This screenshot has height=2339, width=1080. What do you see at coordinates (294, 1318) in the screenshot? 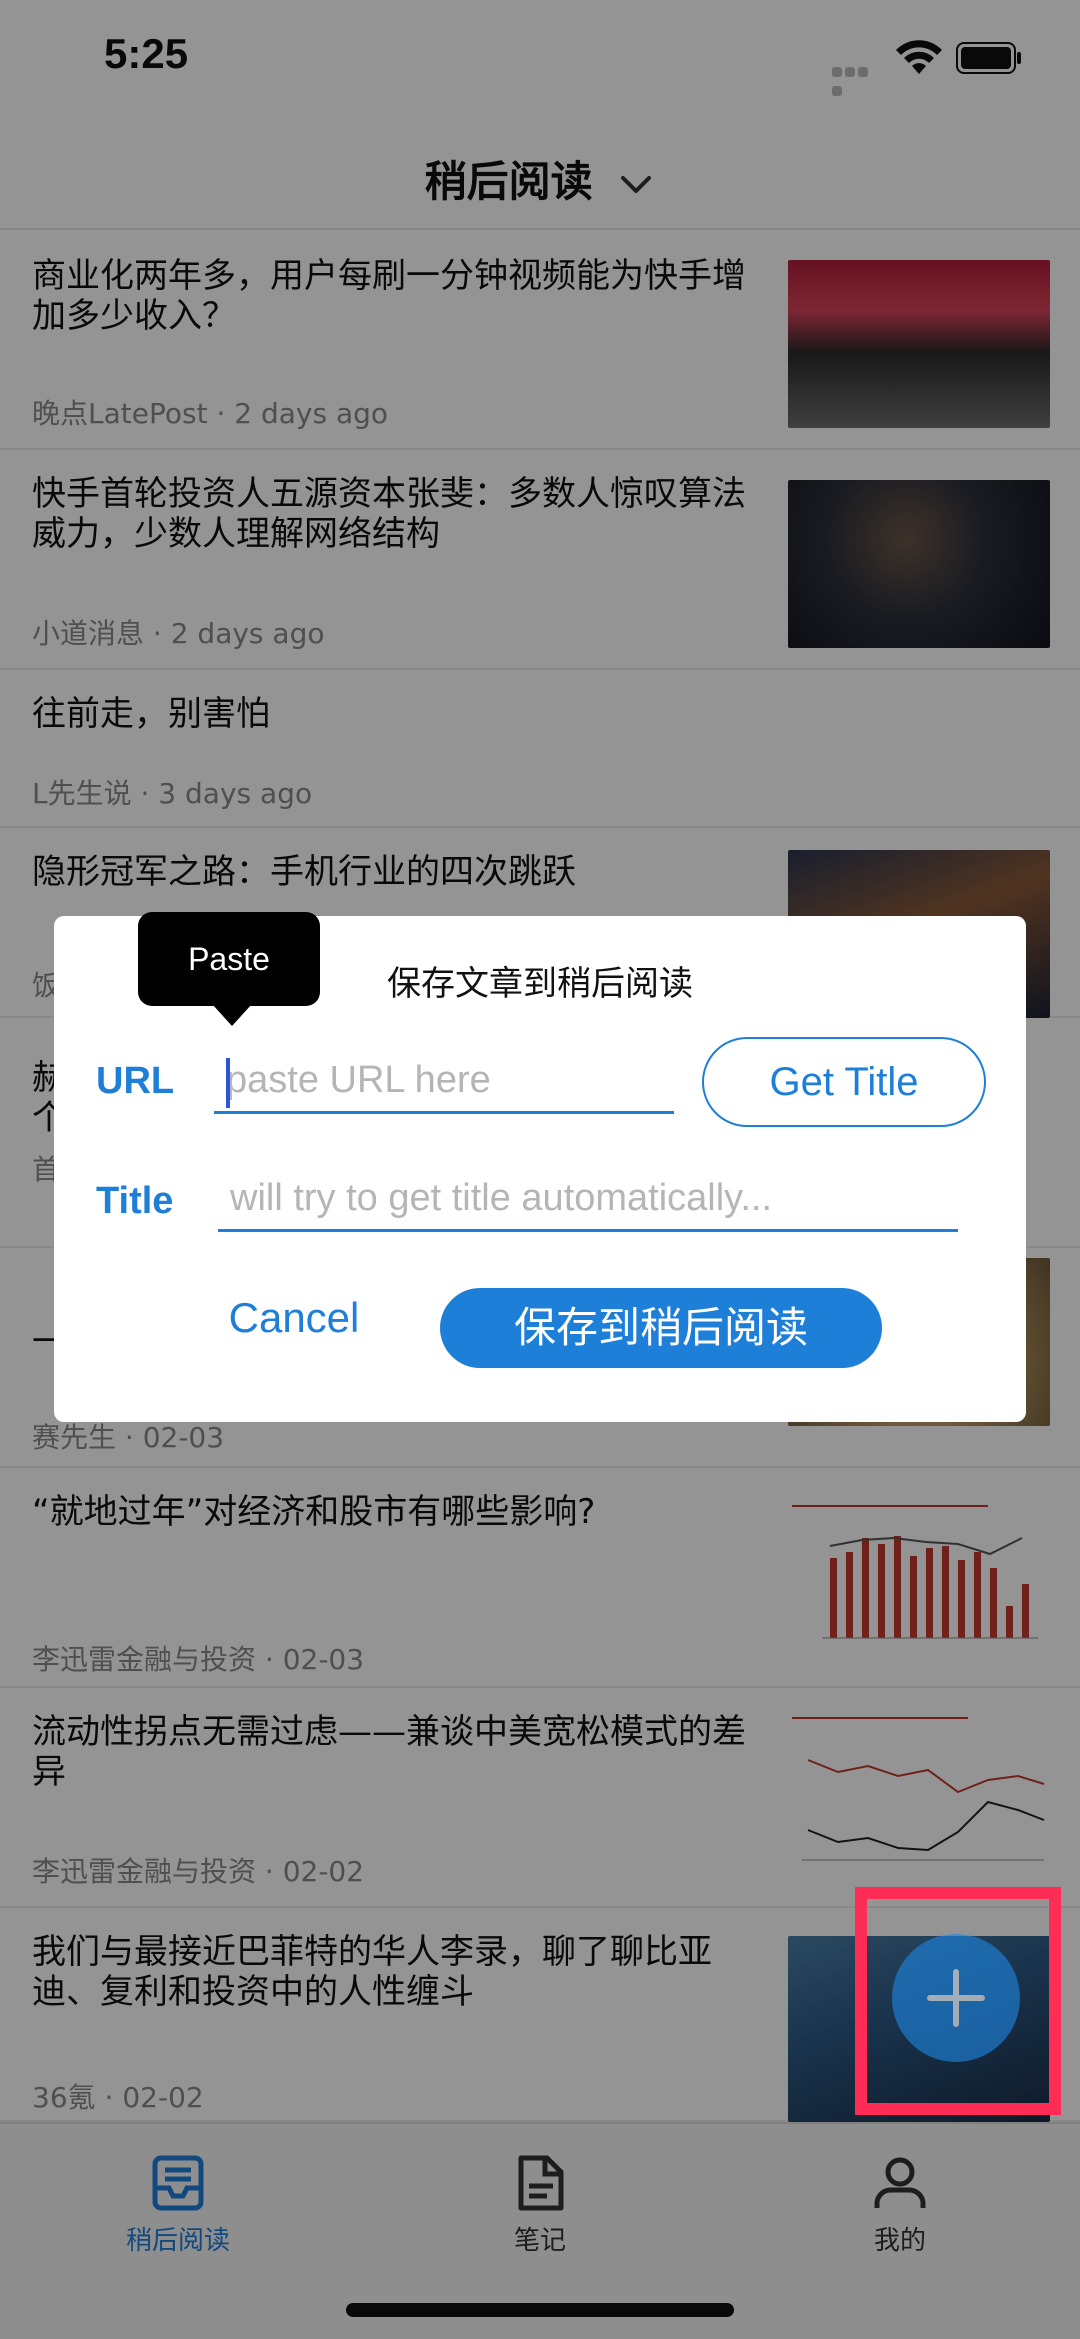
I see `cancel-button: Cancel` at bounding box center [294, 1318].